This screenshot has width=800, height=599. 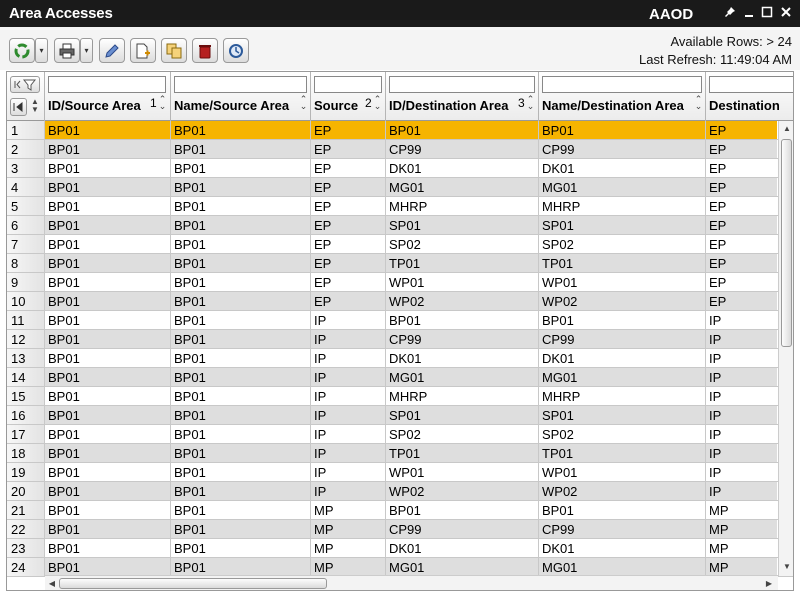 What do you see at coordinates (26, 529) in the screenshot?
I see `row-number: 22` at bounding box center [26, 529].